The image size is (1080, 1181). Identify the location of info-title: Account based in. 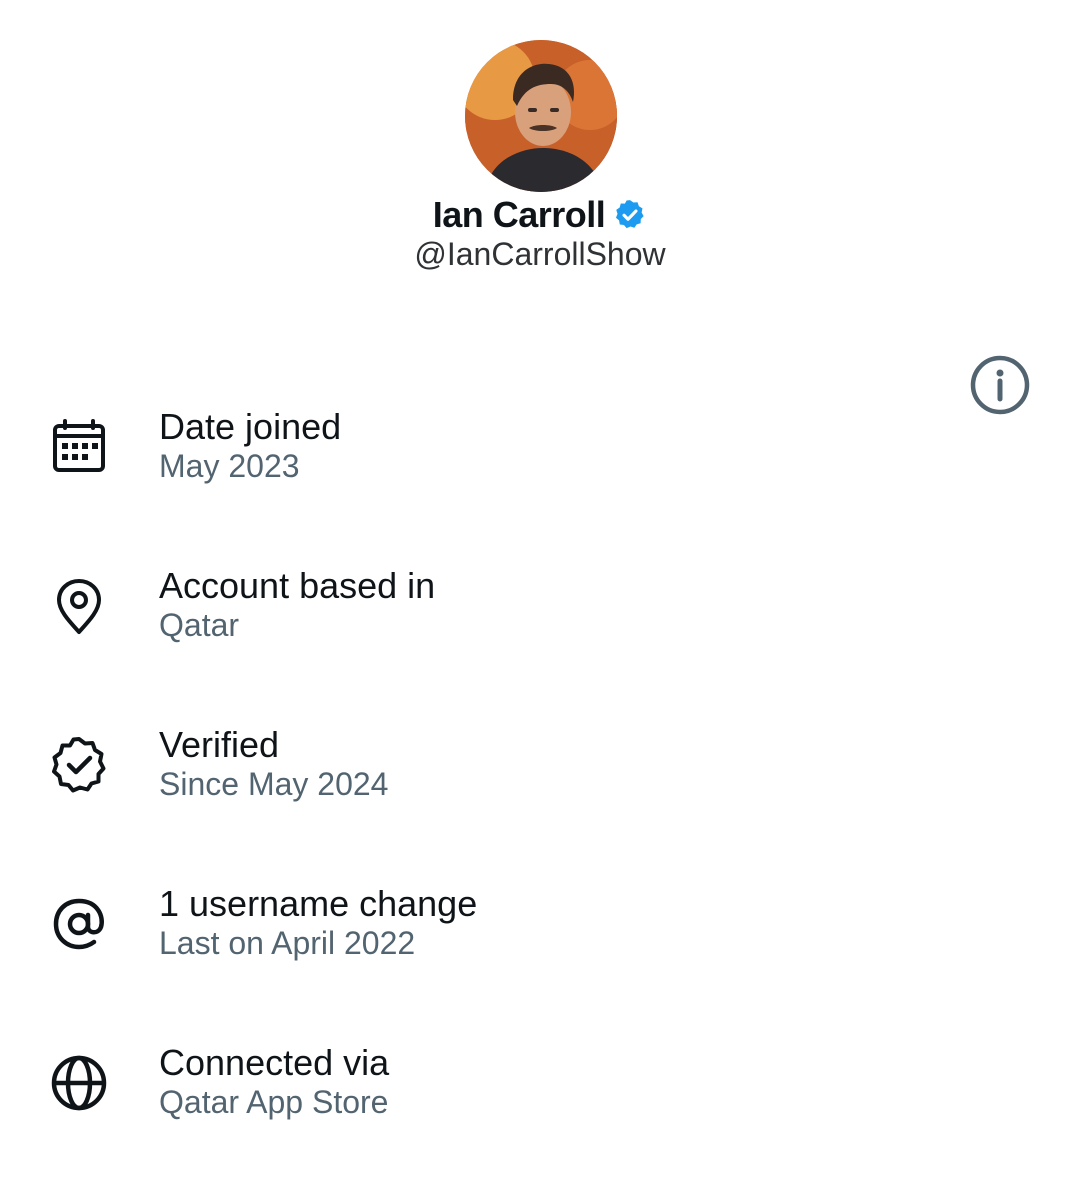
(297, 585).